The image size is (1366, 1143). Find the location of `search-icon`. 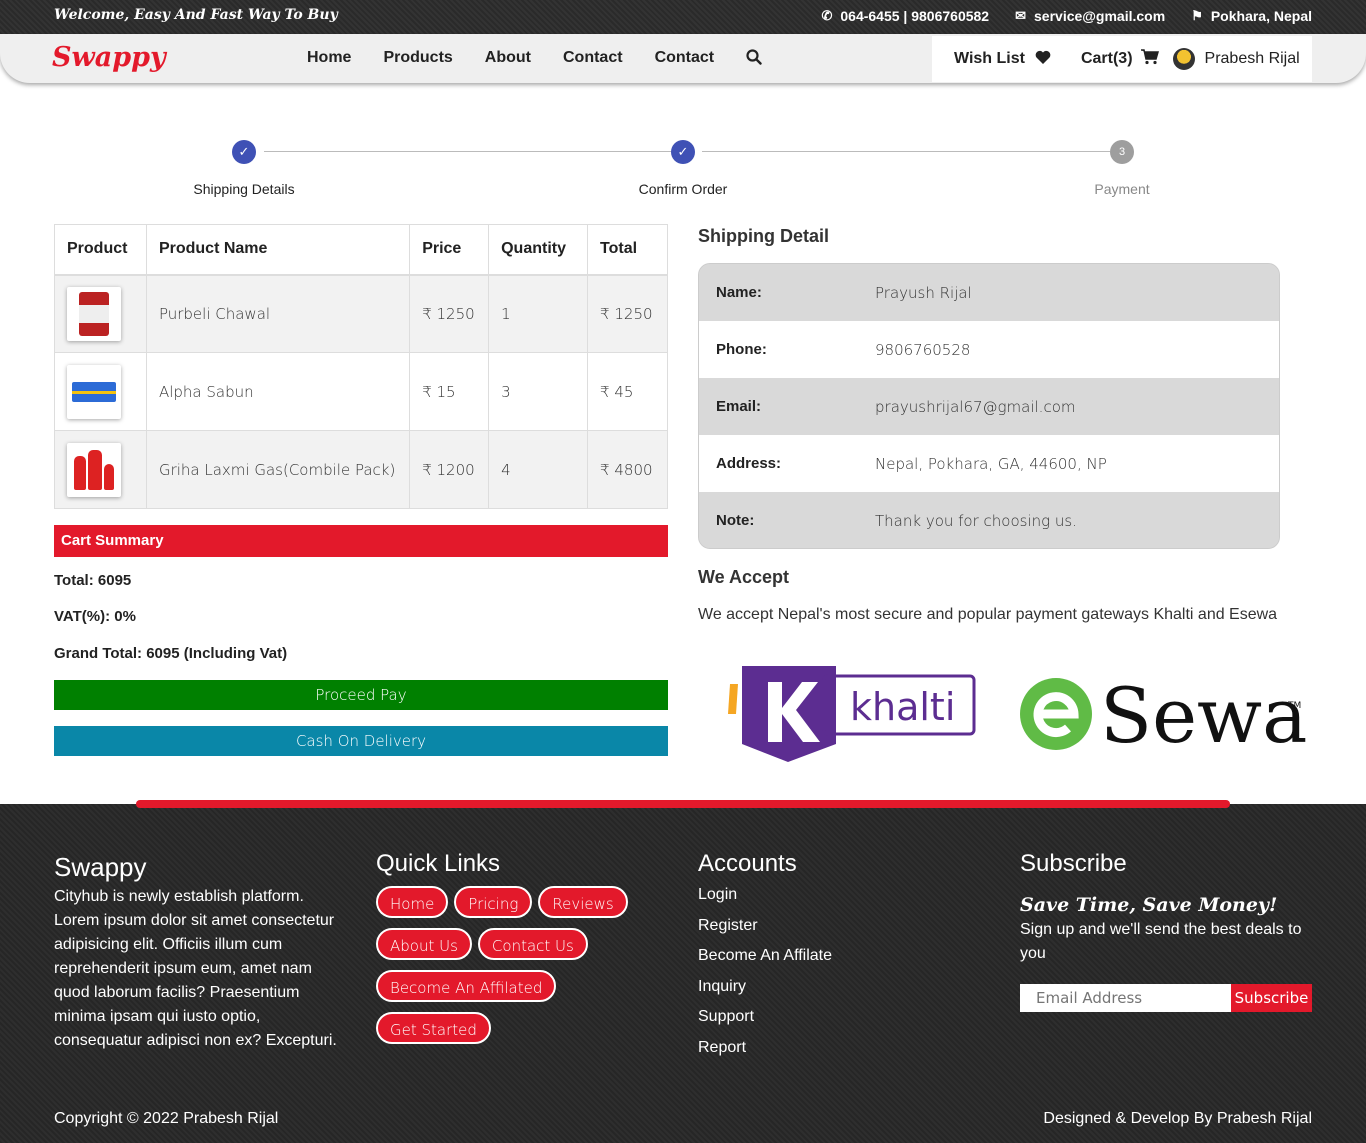

search-icon is located at coordinates (754, 59).